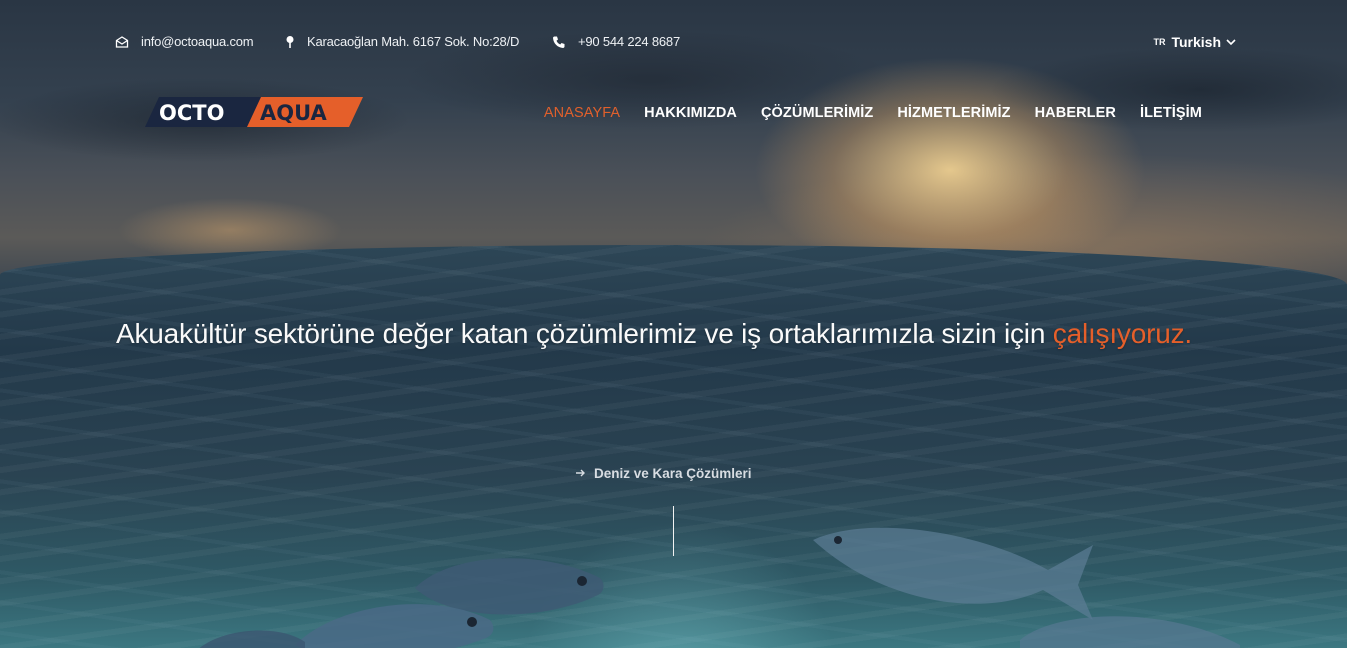 This screenshot has height=648, width=1347. Describe the element at coordinates (582, 113) in the screenshot. I see `nav-item-anasayfa: ANASAYFA` at that location.